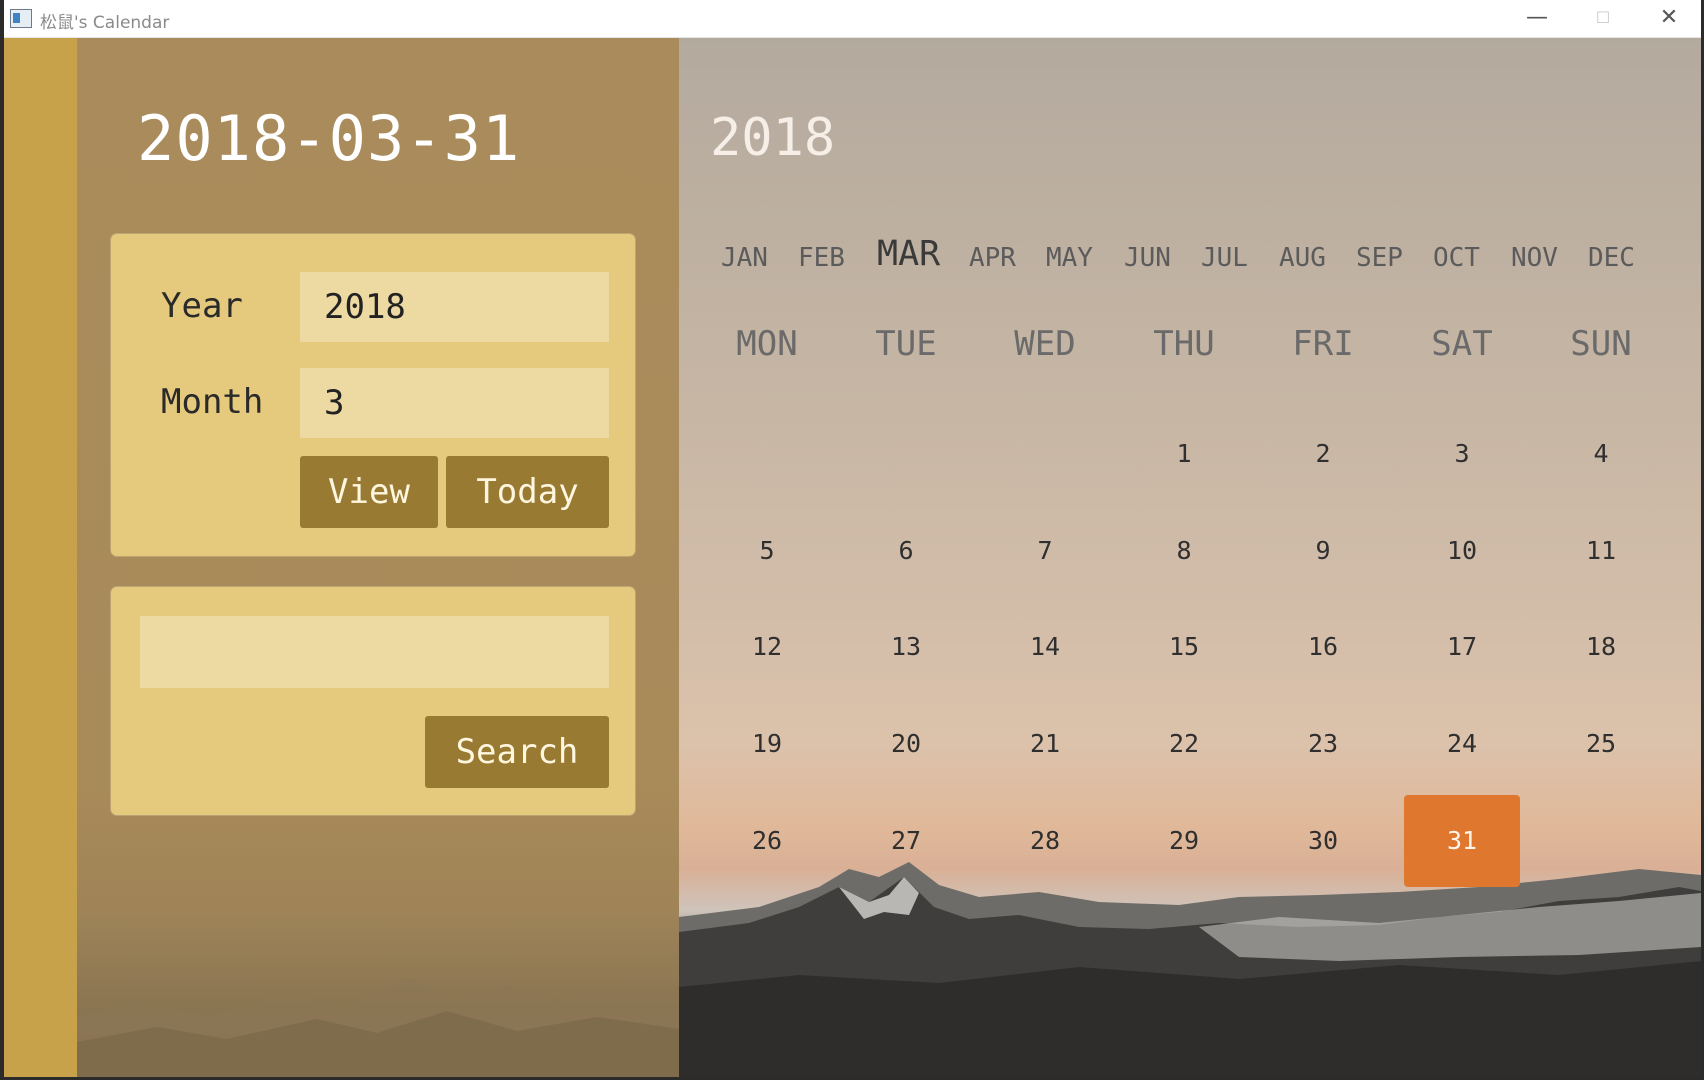 This screenshot has height=1080, width=1704. I want to click on close-button: ✕, so click(1668, 18).